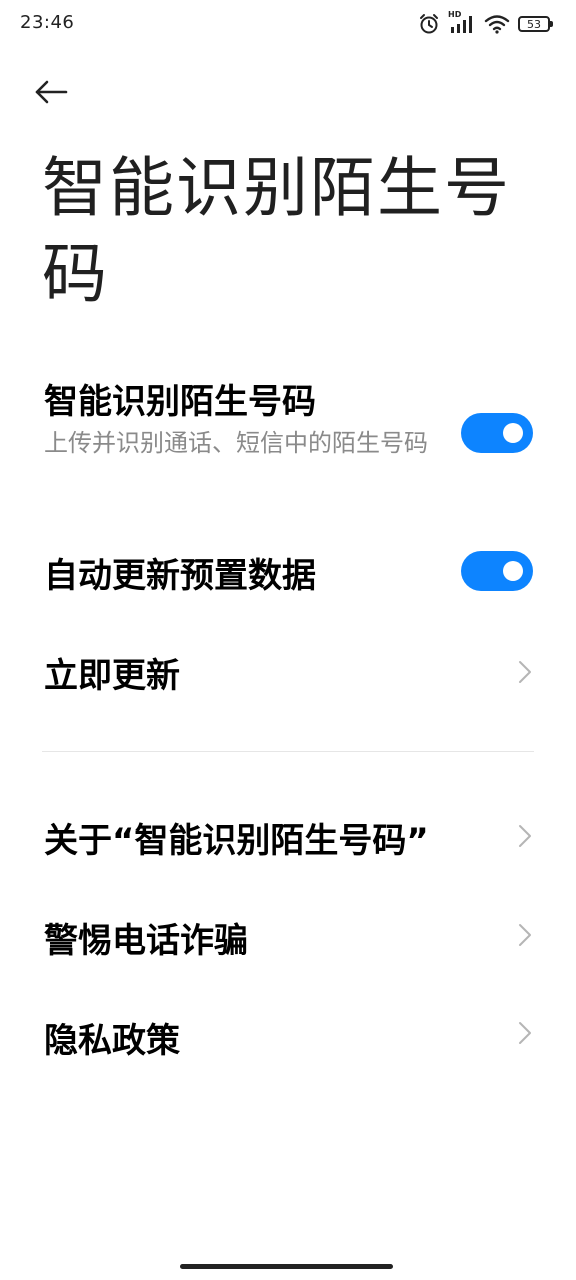 The image size is (576, 1280). What do you see at coordinates (462, 22) in the screenshot?
I see `hd-signal-icon: HD` at bounding box center [462, 22].